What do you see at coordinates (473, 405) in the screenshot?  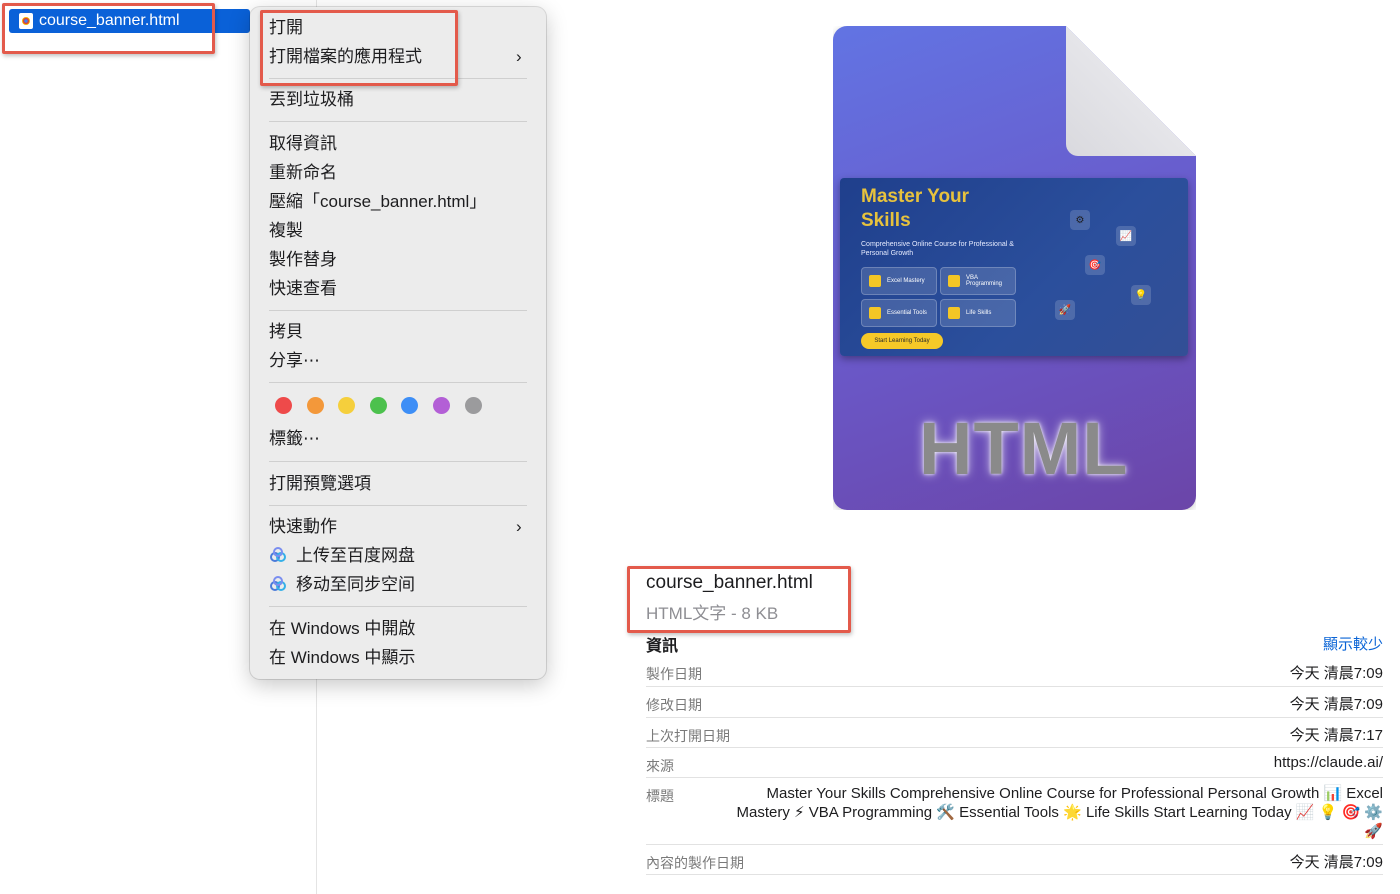 I see `tag-color-gray` at bounding box center [473, 405].